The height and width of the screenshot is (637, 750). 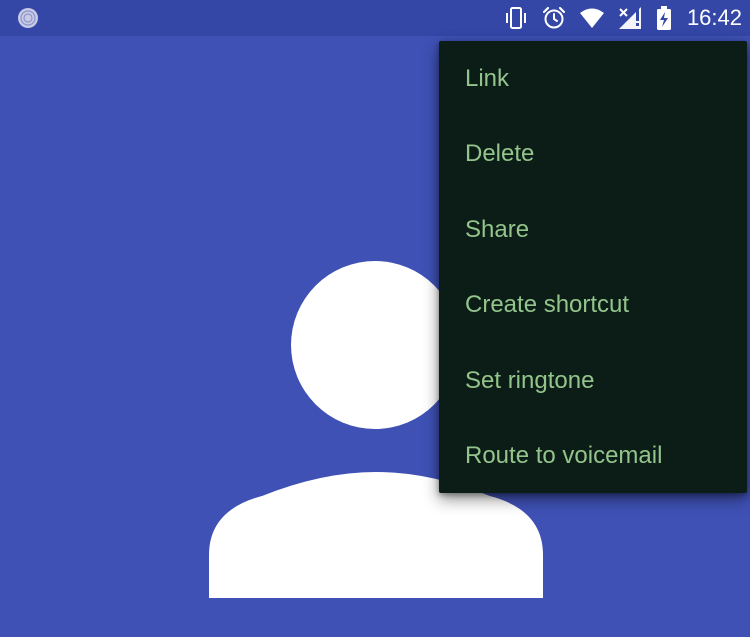 I want to click on signal-no-data-icon, so click(x=630, y=18).